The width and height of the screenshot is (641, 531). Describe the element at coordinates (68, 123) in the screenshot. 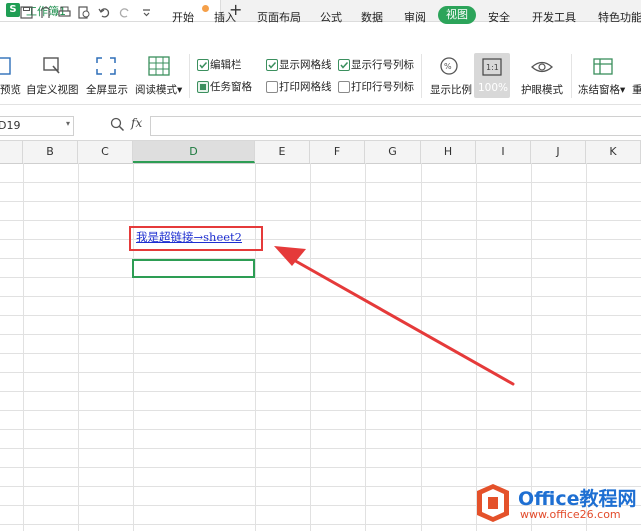

I see `chevron-down-icon: ▾` at that location.